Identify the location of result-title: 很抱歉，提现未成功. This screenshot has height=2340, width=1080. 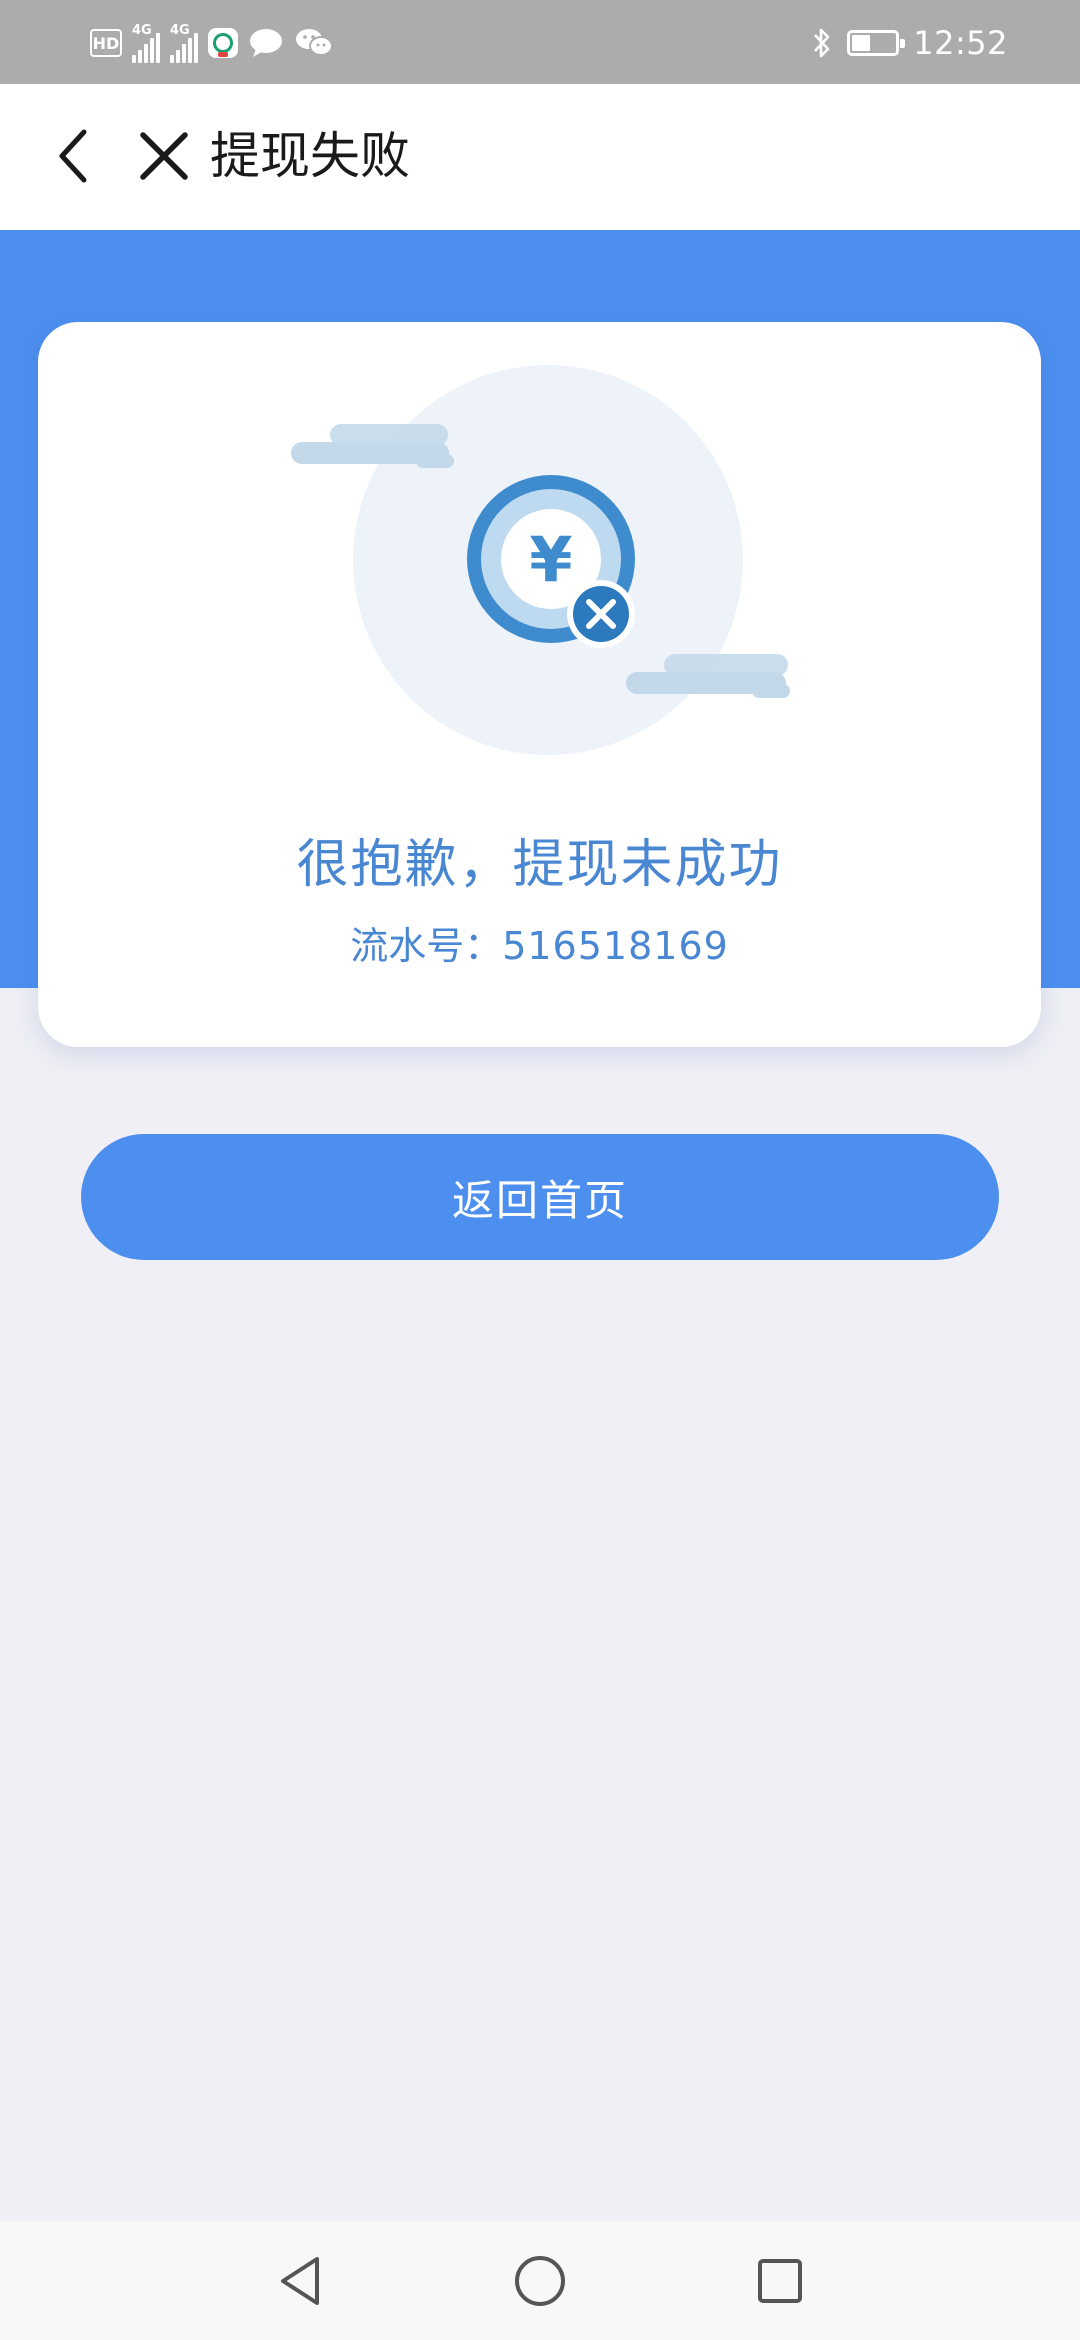
(539, 865).